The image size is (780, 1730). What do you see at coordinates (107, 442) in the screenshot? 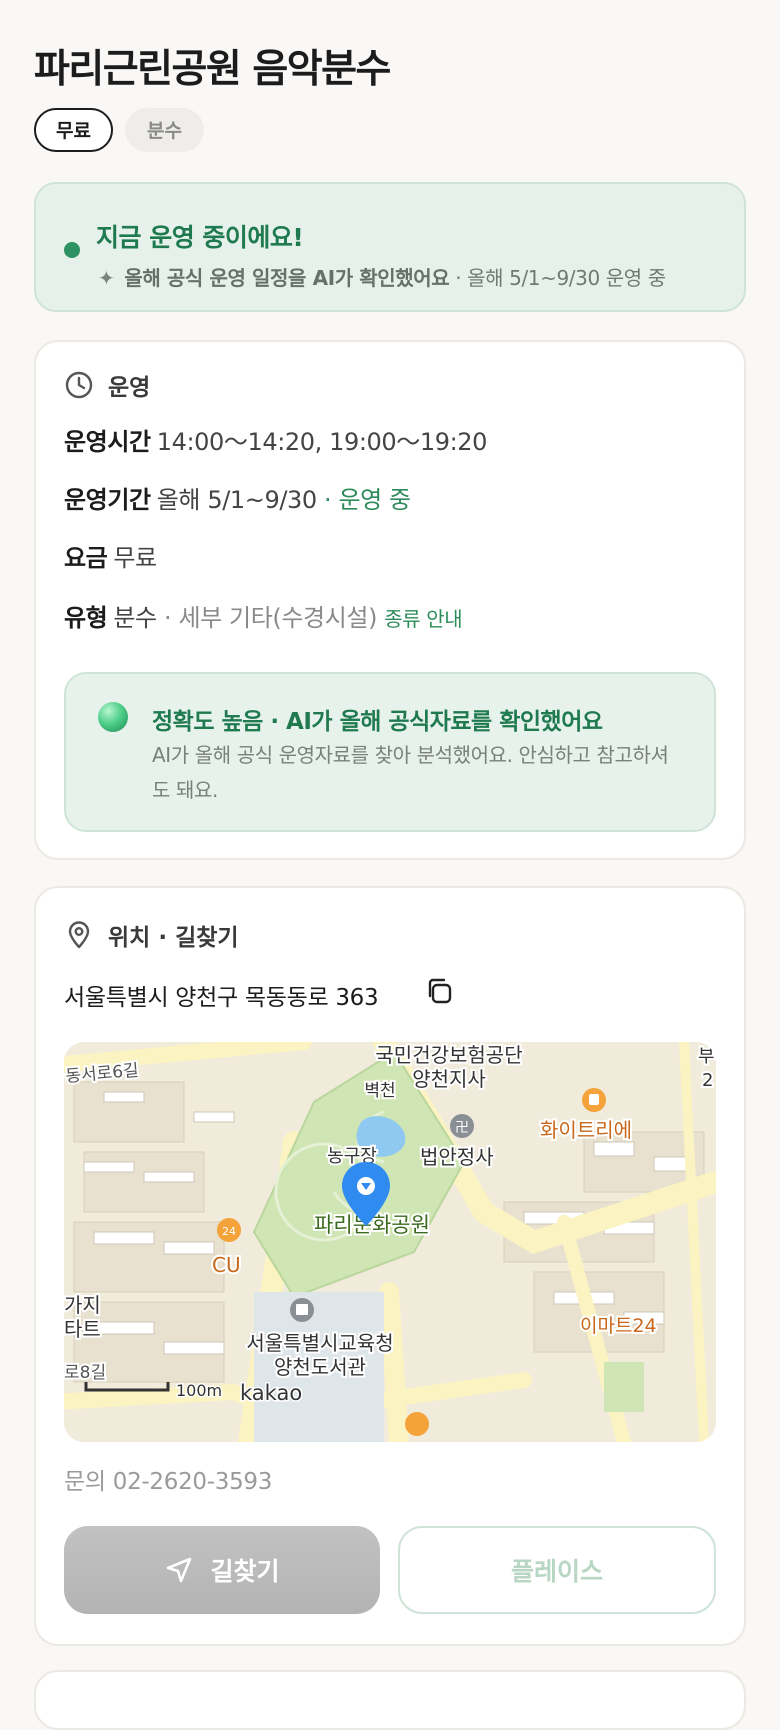
I see `hours-label: 운영시간` at bounding box center [107, 442].